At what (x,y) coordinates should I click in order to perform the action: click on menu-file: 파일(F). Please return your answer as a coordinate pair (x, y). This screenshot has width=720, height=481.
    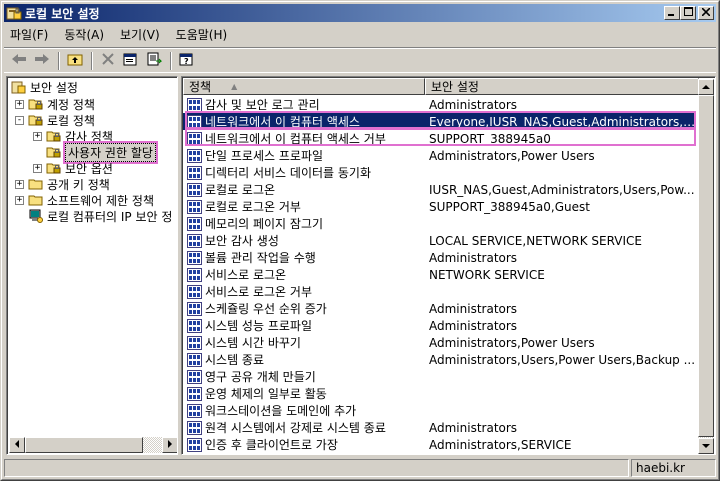
    Looking at the image, I should click on (29, 34).